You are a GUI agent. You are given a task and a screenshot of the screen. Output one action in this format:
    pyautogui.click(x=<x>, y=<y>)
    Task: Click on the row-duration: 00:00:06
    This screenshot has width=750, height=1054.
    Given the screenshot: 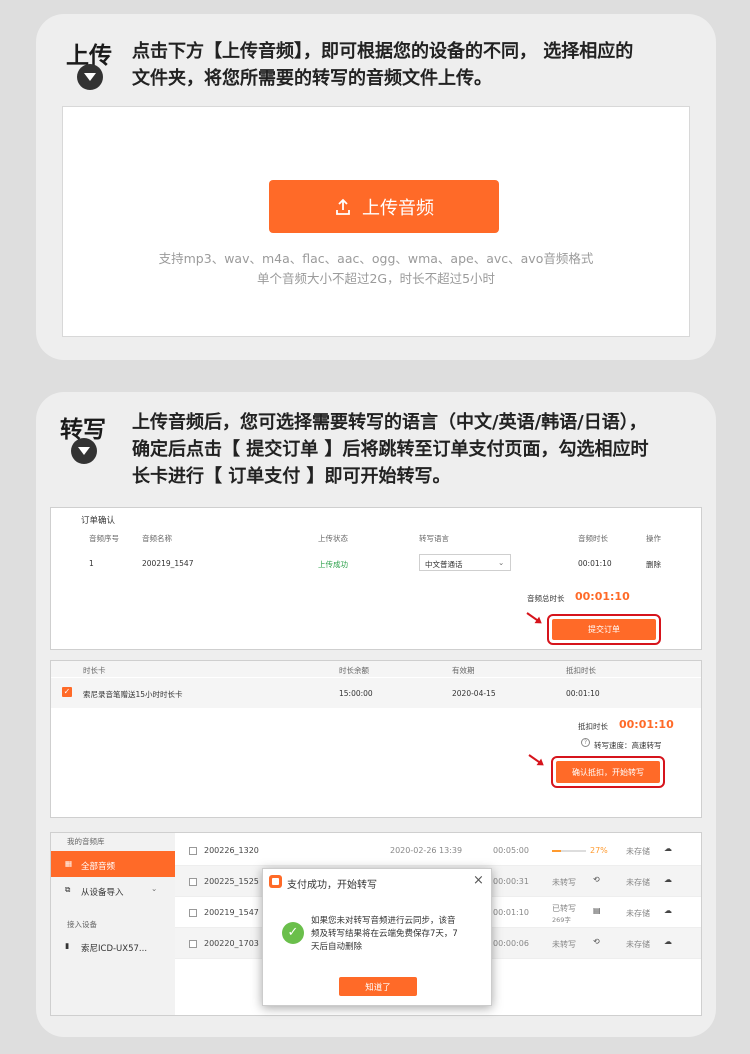 What is the action you would take?
    pyautogui.click(x=511, y=943)
    